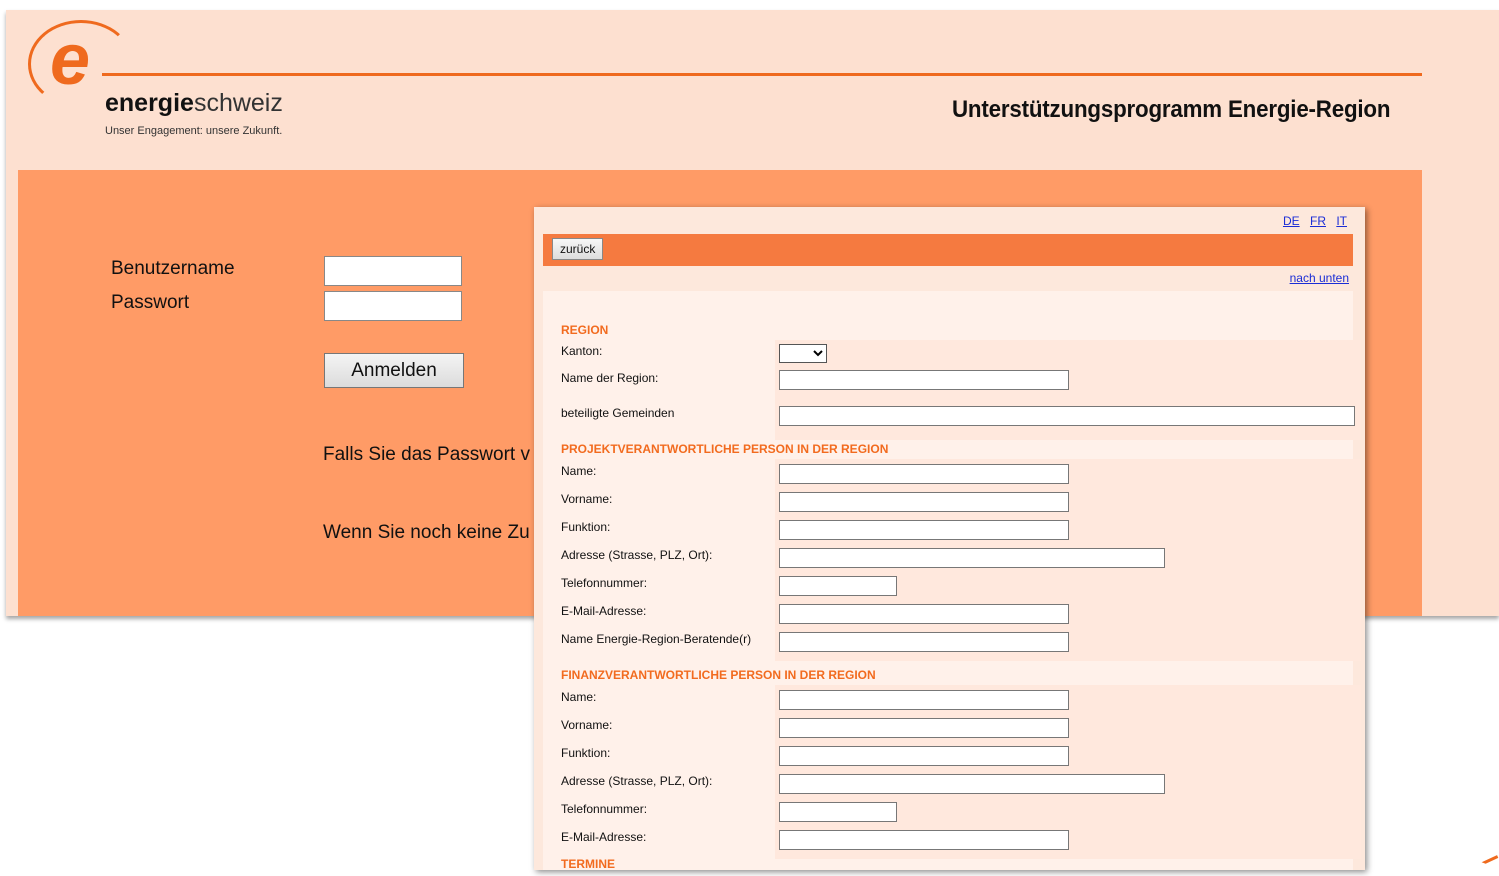 Image resolution: width=1499 pixels, height=876 pixels. What do you see at coordinates (579, 471) in the screenshot?
I see `project-name-label: Name:` at bounding box center [579, 471].